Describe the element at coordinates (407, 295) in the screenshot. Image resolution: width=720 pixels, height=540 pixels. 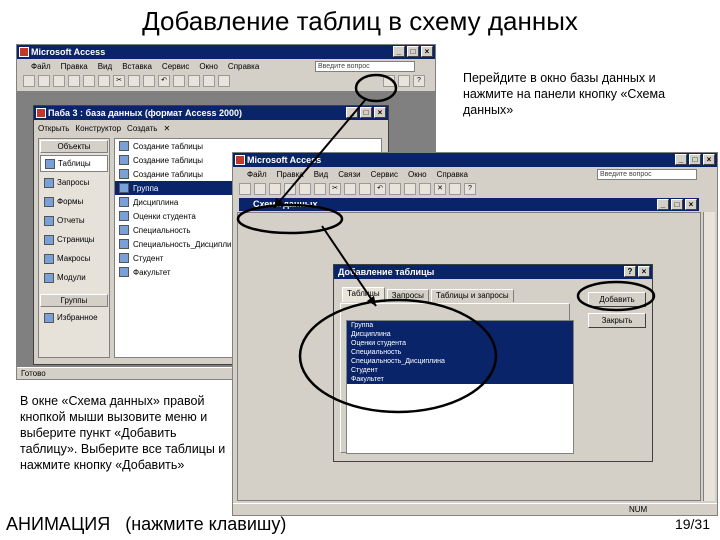
I see `tab-queries: Запросы` at that location.